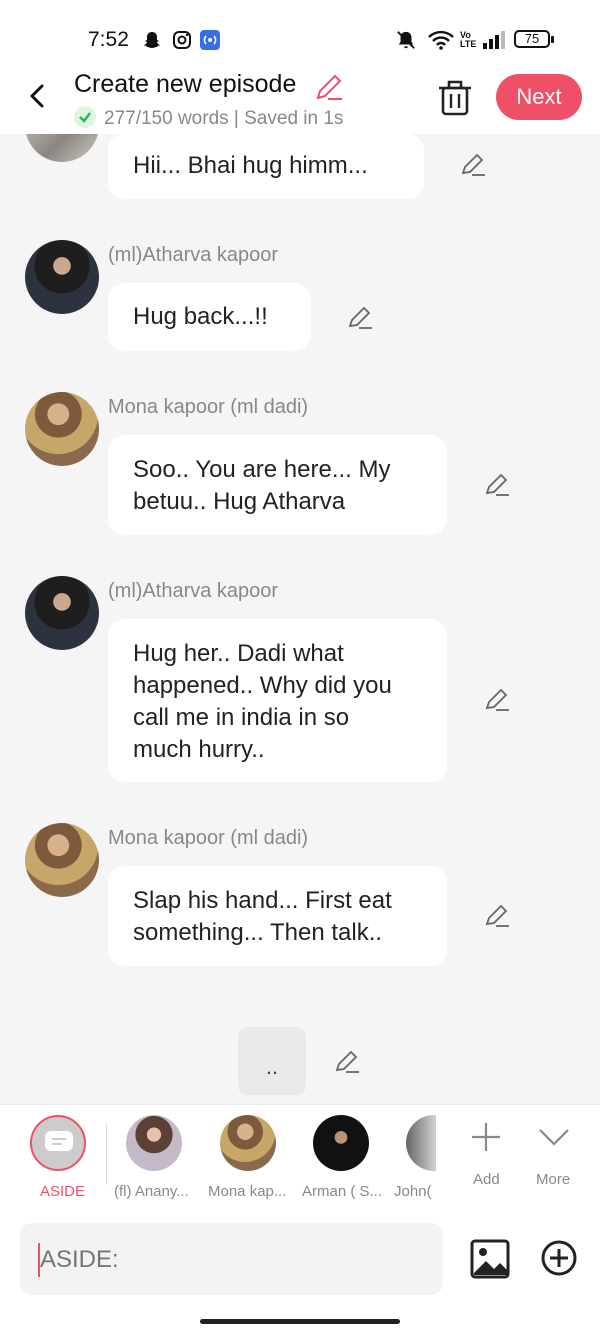 The image size is (600, 1334). Describe the element at coordinates (494, 40) in the screenshot. I see `signal-icon` at that location.